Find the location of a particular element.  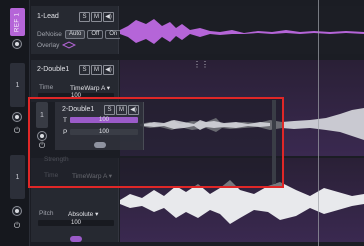

pitch-knob is located at coordinates (76, 239).